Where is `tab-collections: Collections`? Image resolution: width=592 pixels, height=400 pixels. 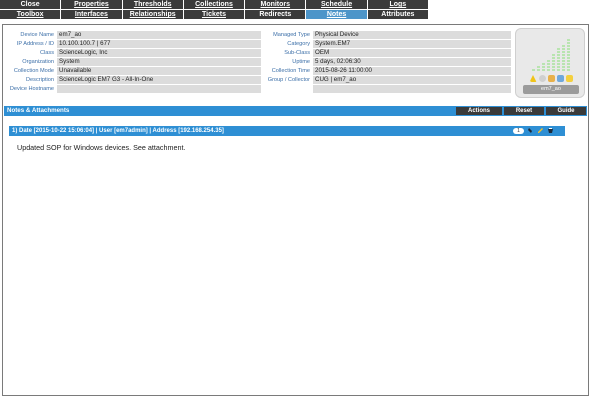 tab-collections: Collections is located at coordinates (214, 5).